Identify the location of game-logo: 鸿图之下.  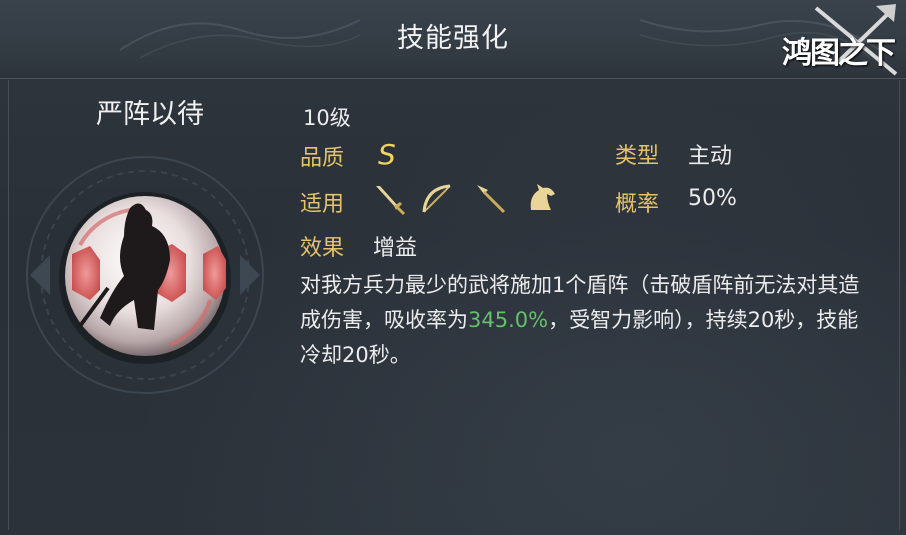
(839, 40).